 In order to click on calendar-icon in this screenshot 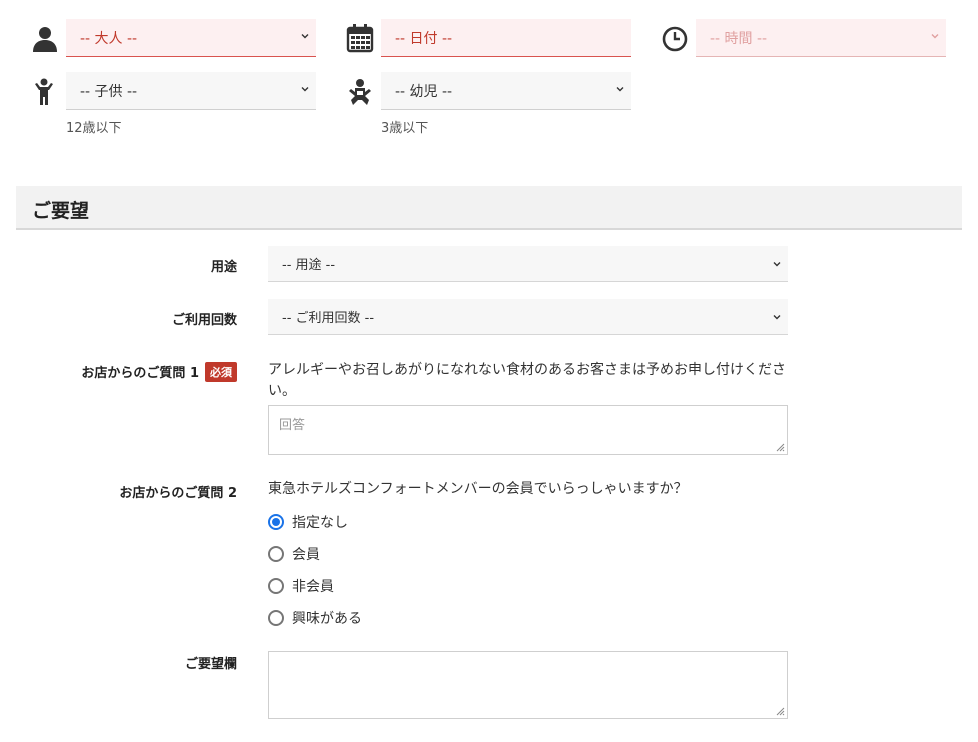, I will do `click(360, 38)`.